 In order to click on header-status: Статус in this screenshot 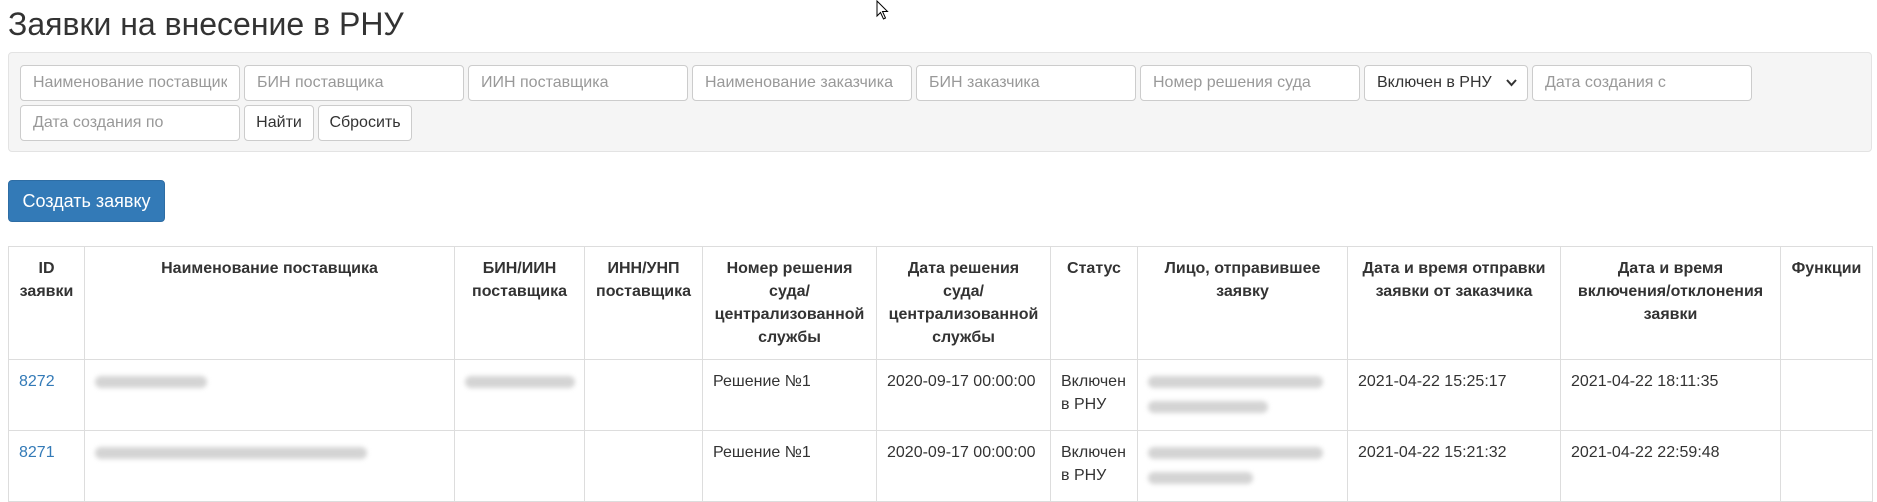, I will do `click(1094, 303)`.